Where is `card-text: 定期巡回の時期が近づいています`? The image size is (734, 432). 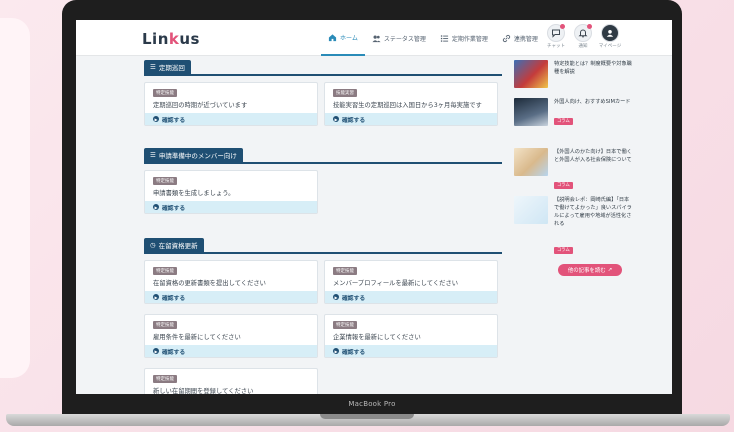 card-text: 定期巡回の時期が近づいています is located at coordinates (200, 105).